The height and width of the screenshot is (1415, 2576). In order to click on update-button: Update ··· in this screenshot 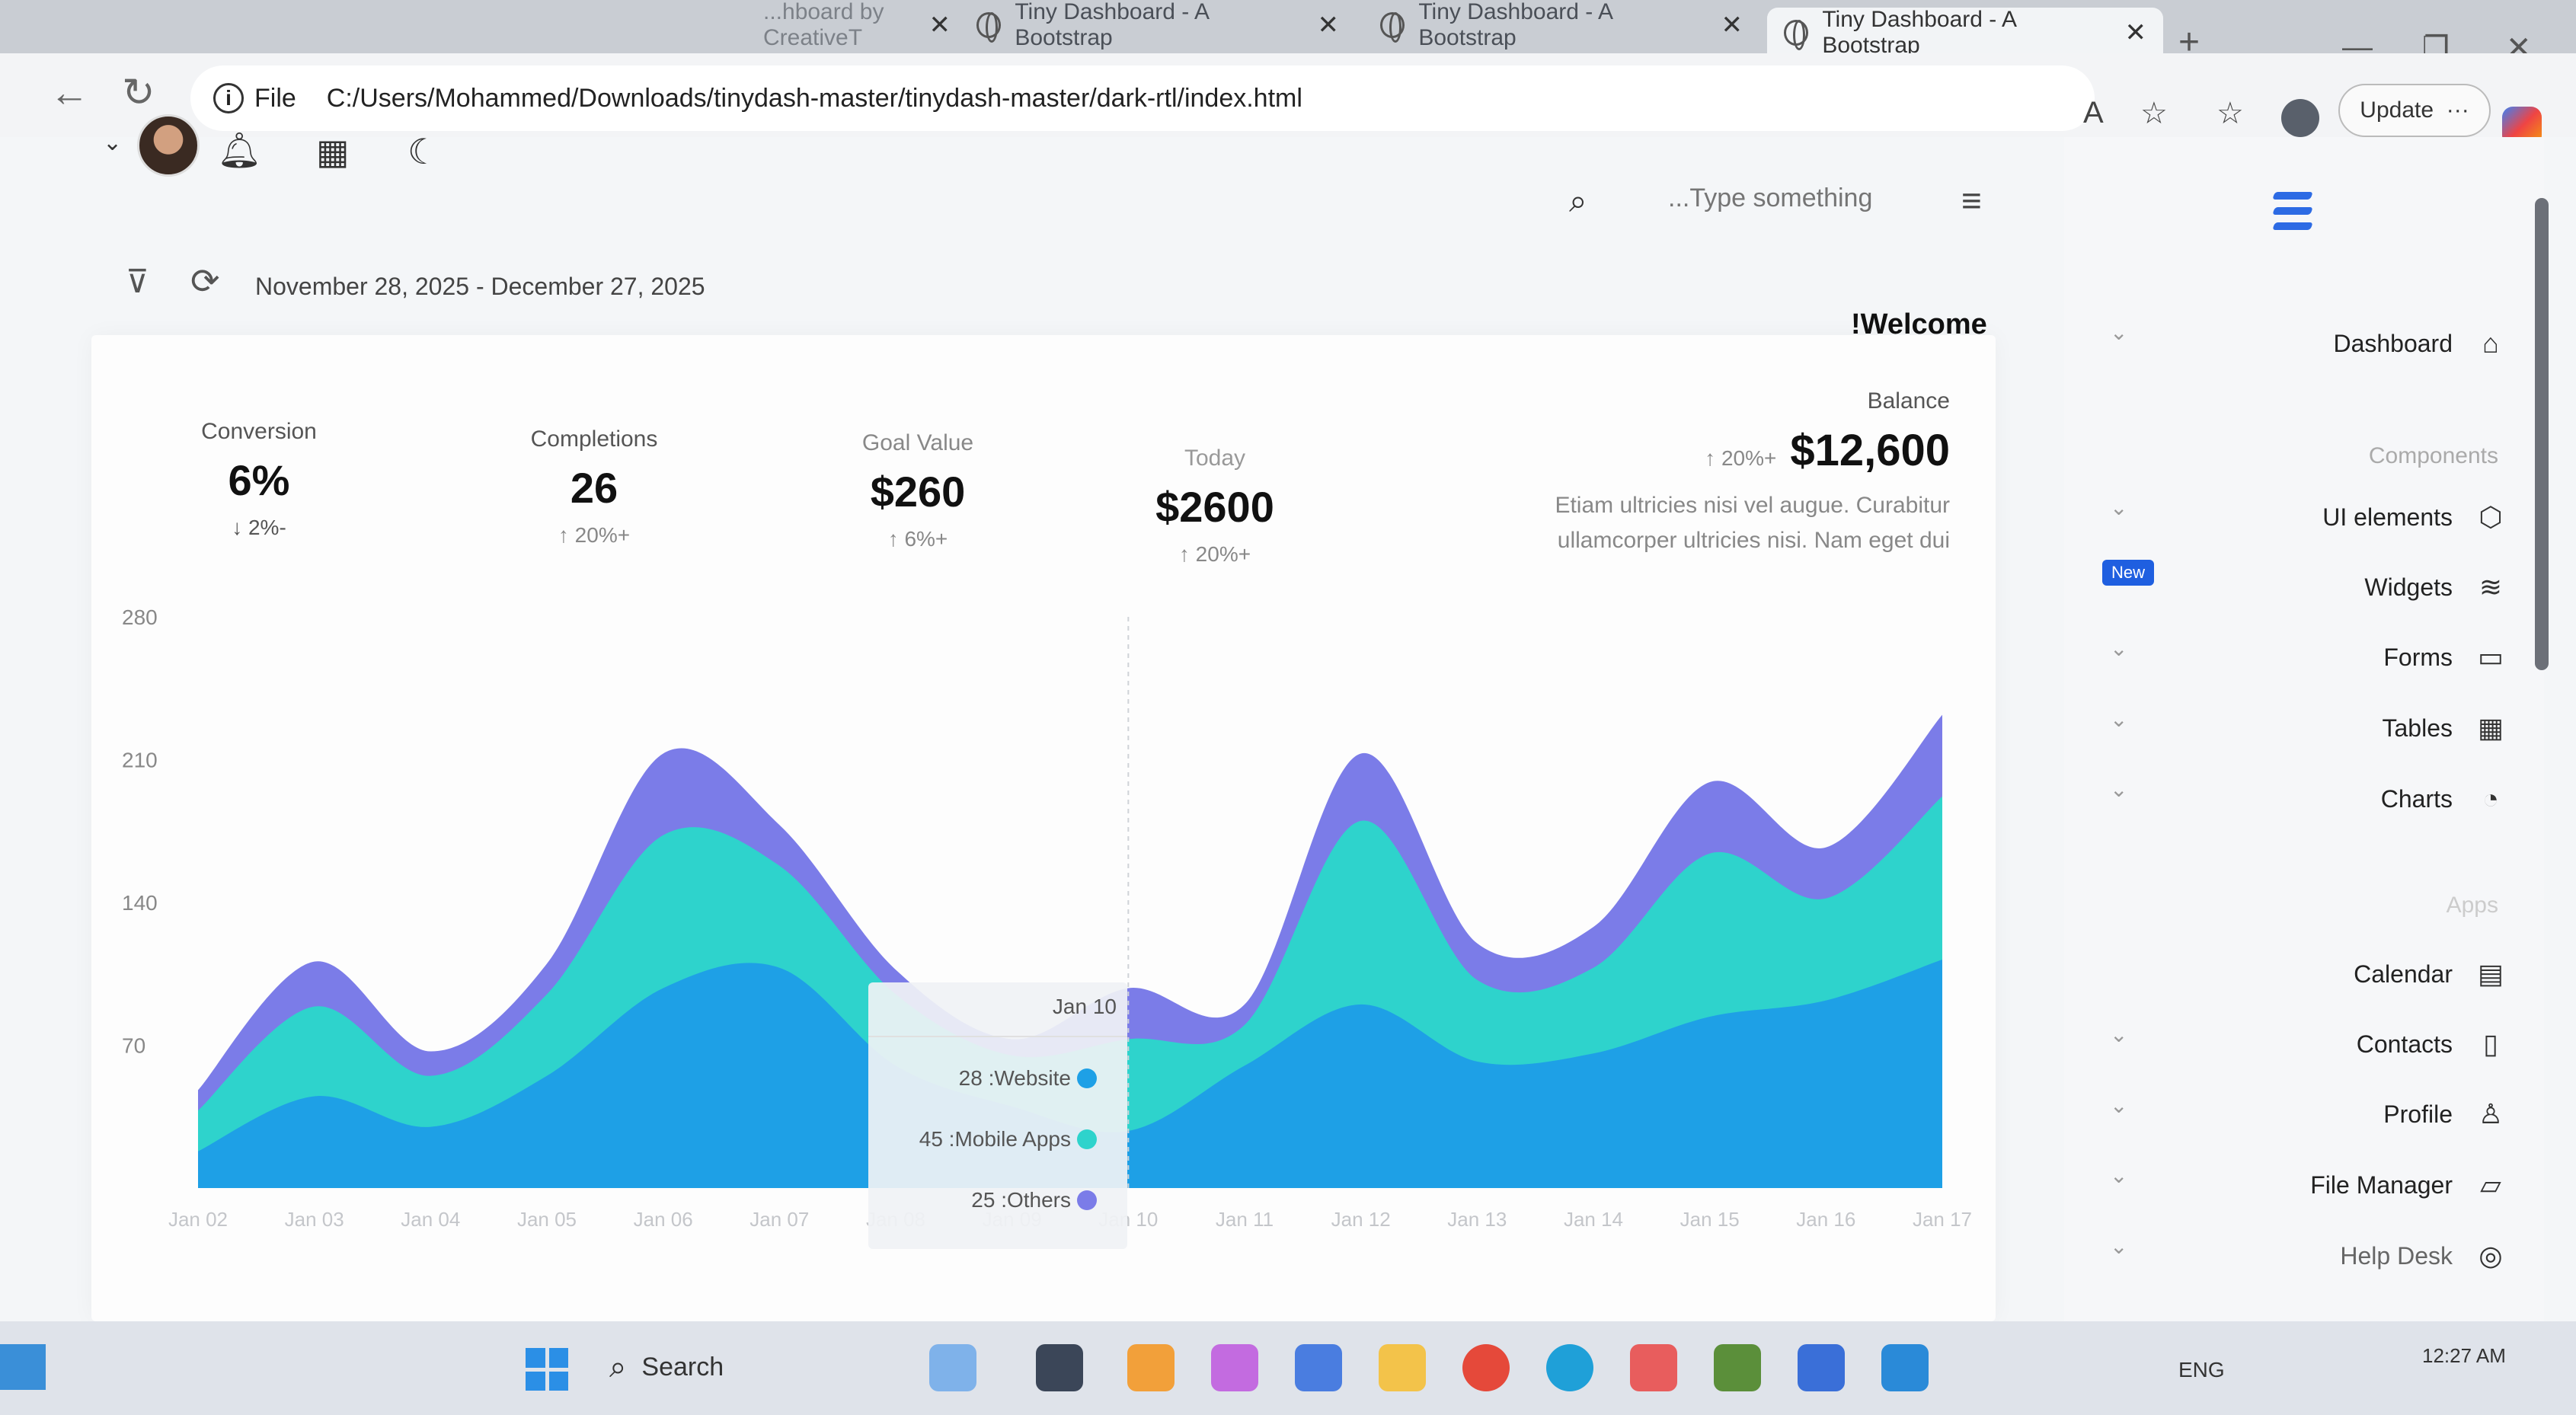, I will do `click(2415, 110)`.